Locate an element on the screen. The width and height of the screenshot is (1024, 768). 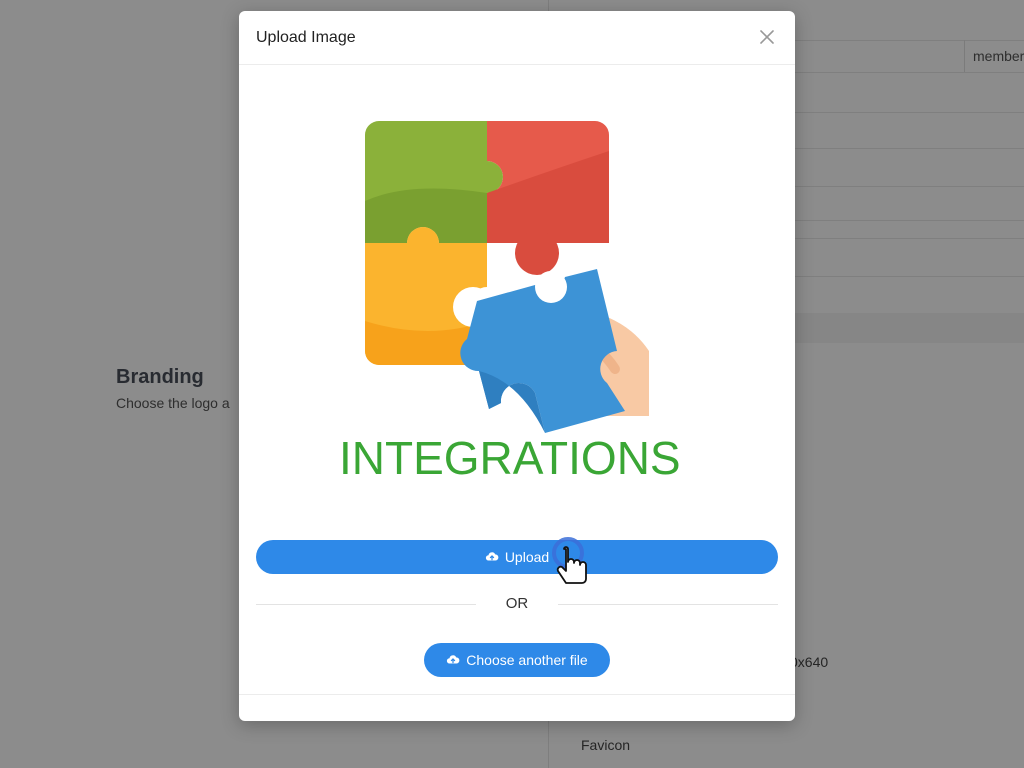
divider-line is located at coordinates (668, 604).